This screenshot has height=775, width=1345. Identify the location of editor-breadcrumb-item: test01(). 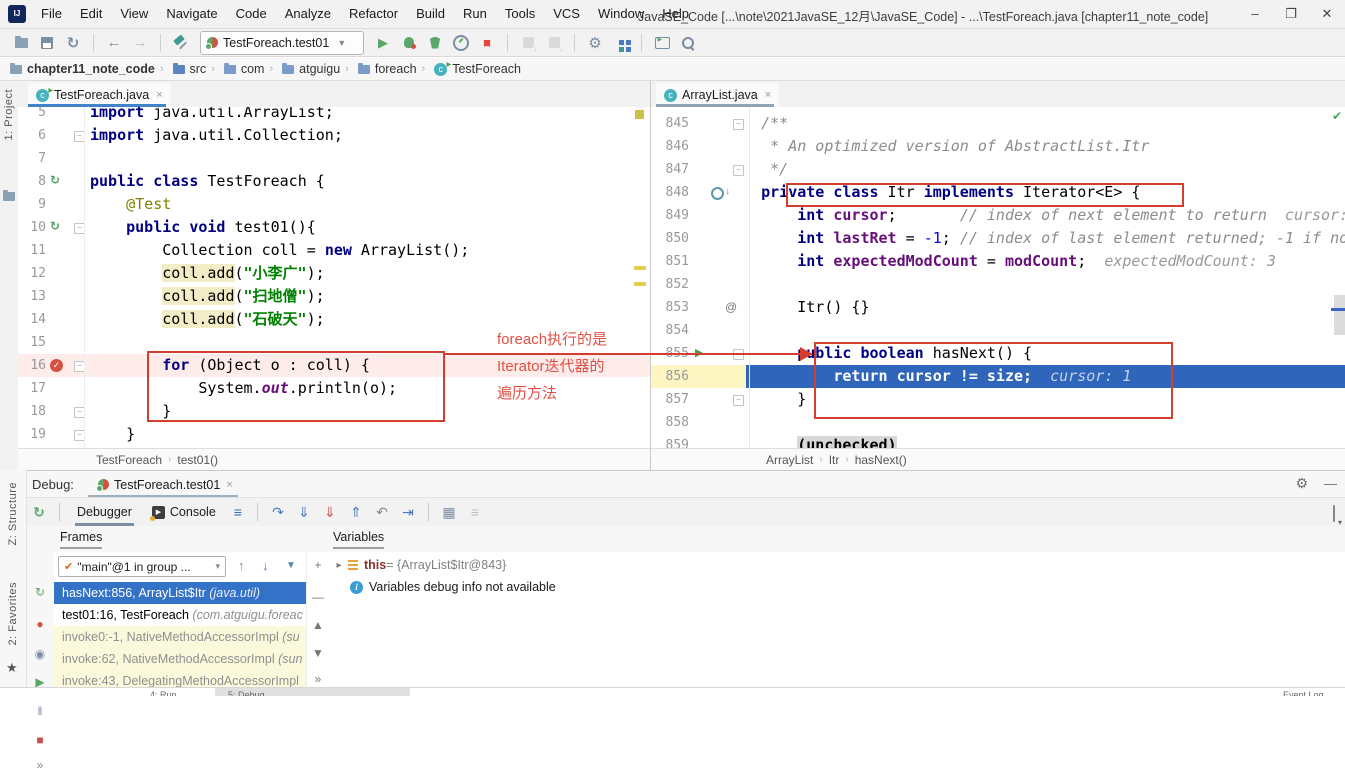
(197, 460).